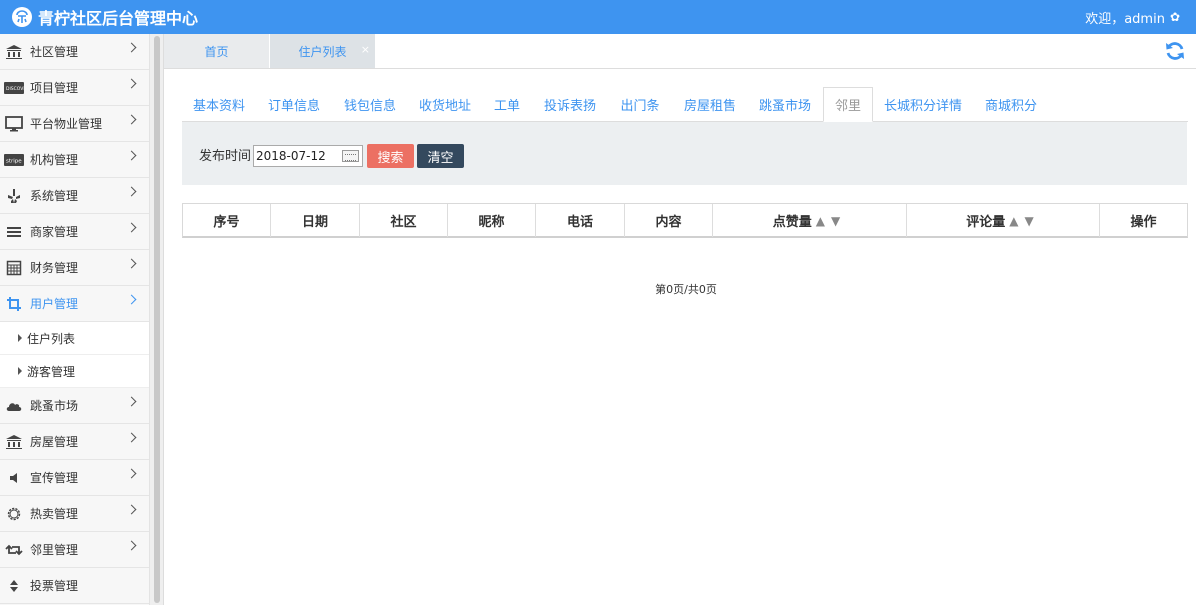  Describe the element at coordinates (322, 51) in the screenshot. I see `tab-residents: 住户列表 ×` at that location.